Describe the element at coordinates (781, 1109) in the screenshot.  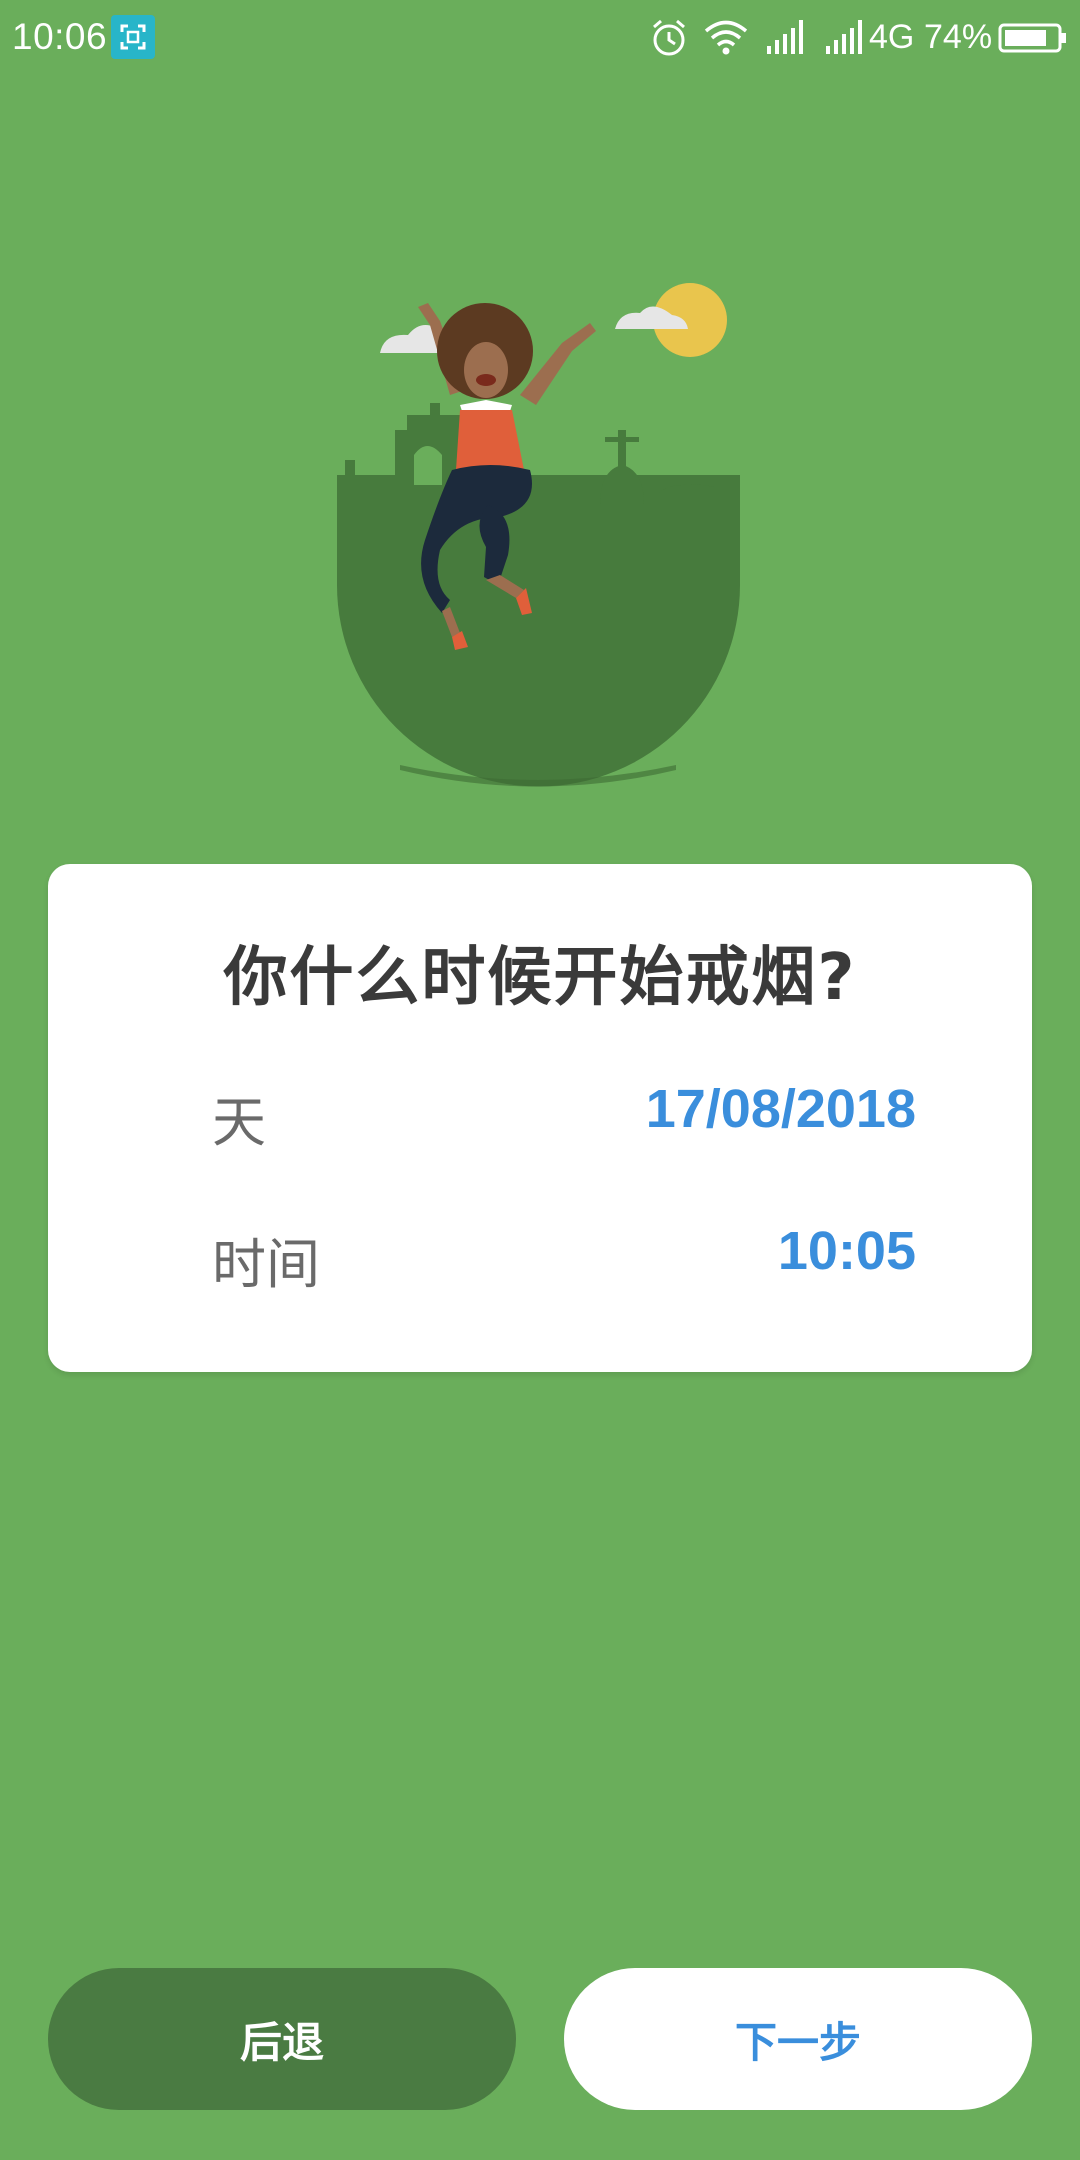
I see `date-value: 17/08/2018` at that location.